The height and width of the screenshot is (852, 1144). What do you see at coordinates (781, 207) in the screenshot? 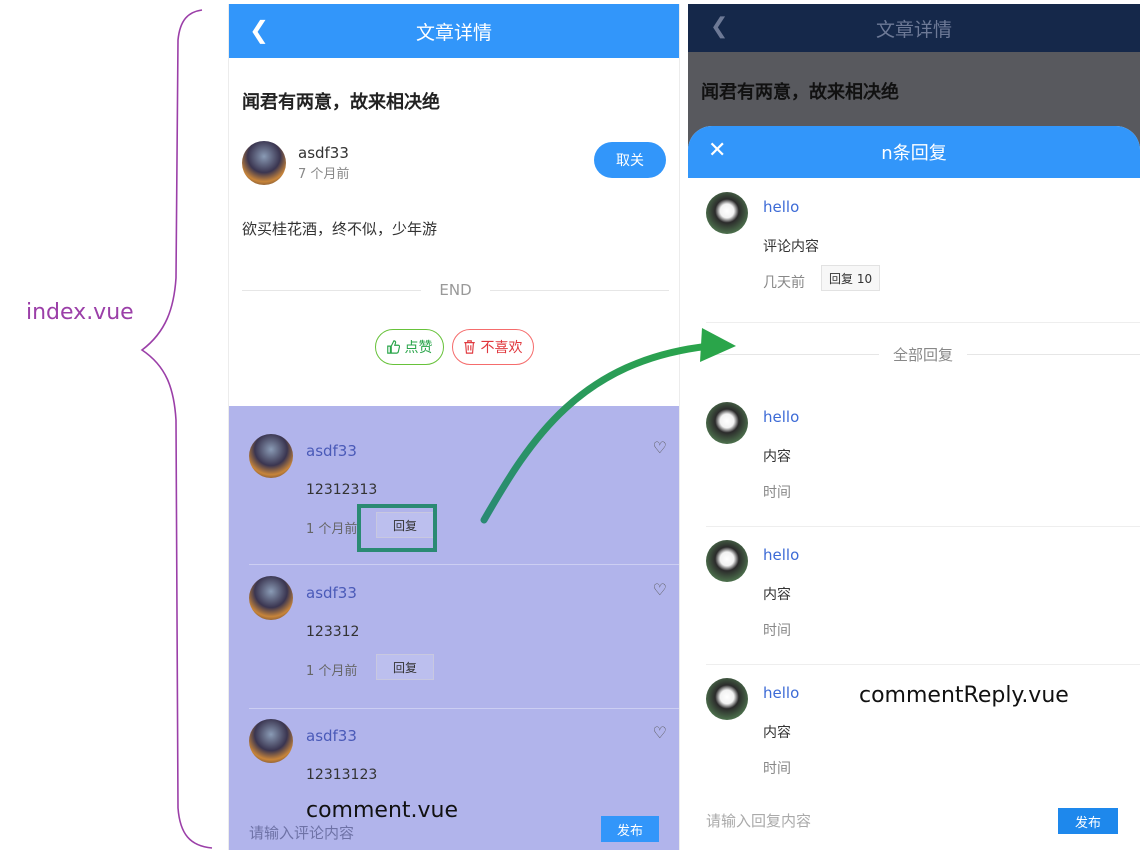
I see `comment-author: hello` at bounding box center [781, 207].